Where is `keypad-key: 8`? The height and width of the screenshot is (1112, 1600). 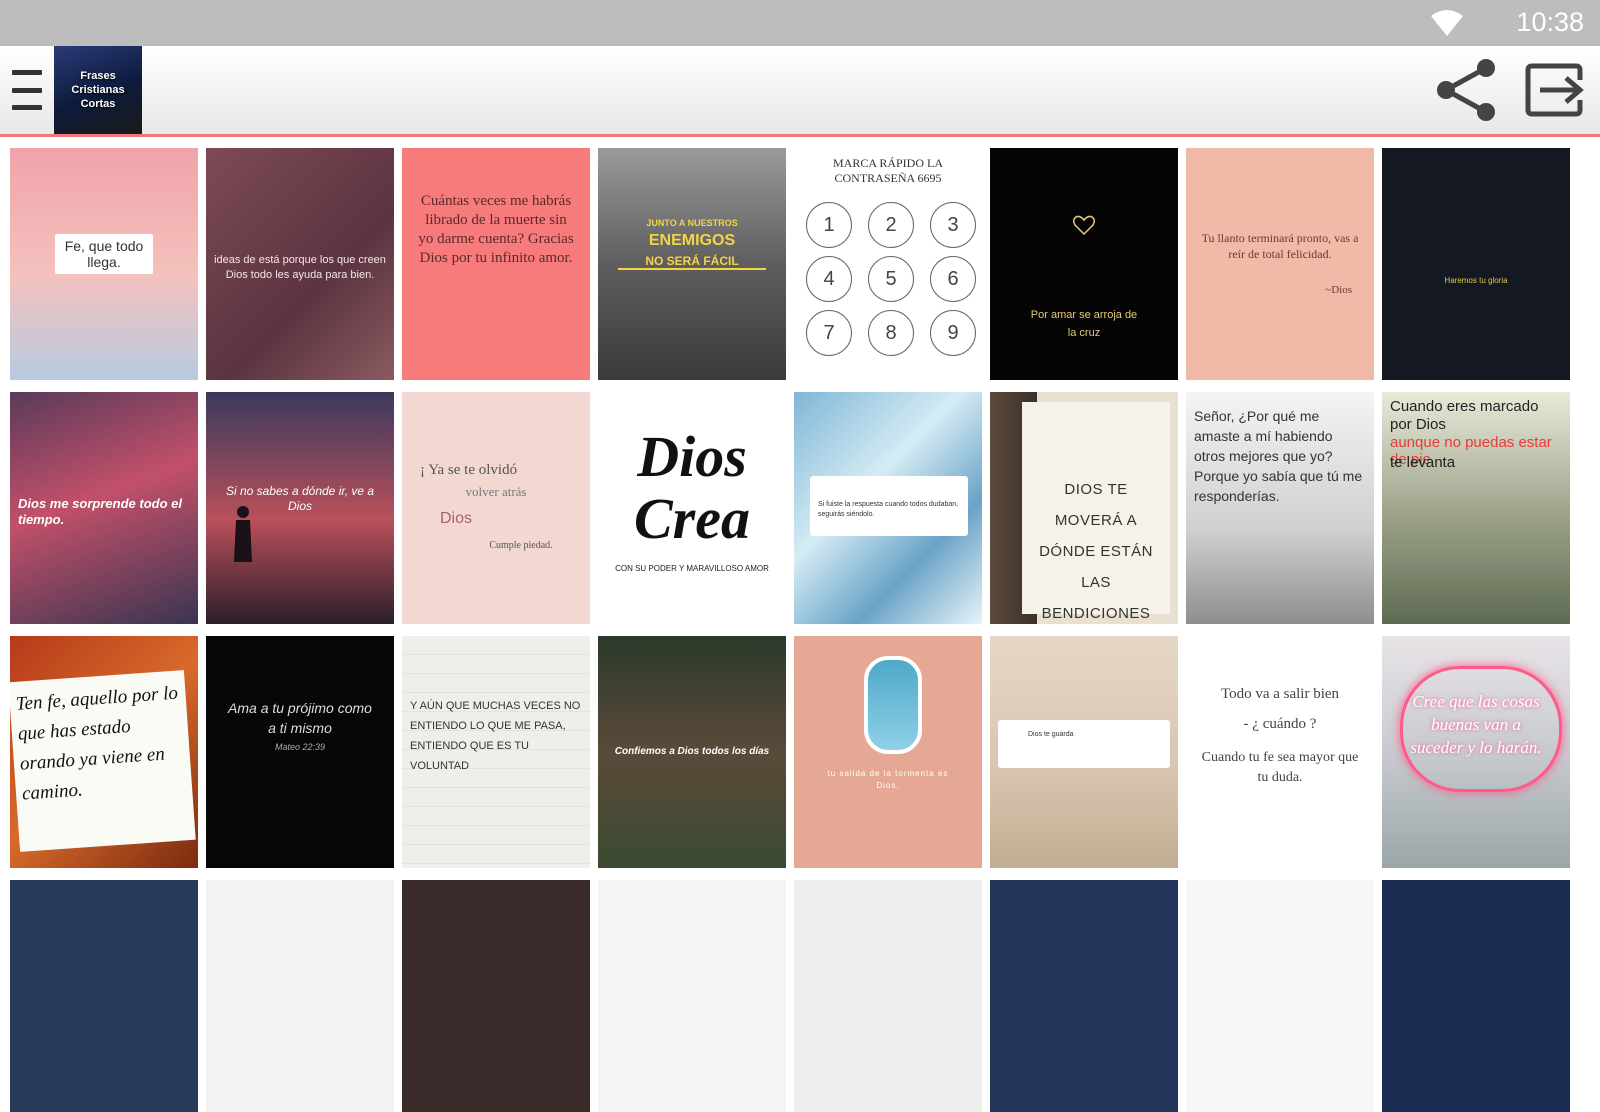
keypad-key: 8 is located at coordinates (891, 333).